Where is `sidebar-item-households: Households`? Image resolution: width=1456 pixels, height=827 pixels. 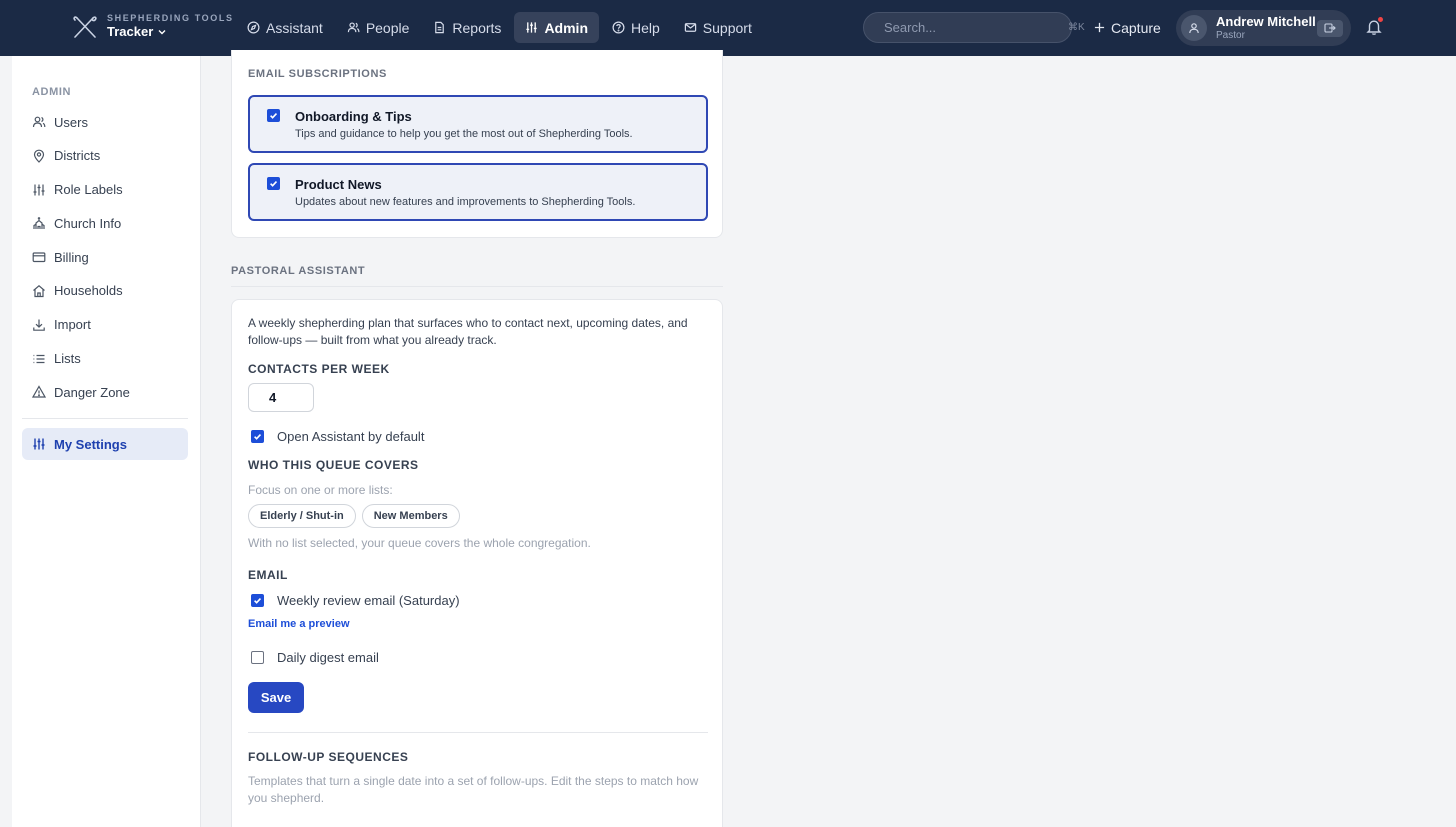
sidebar-item-households: Households is located at coordinates (105, 291).